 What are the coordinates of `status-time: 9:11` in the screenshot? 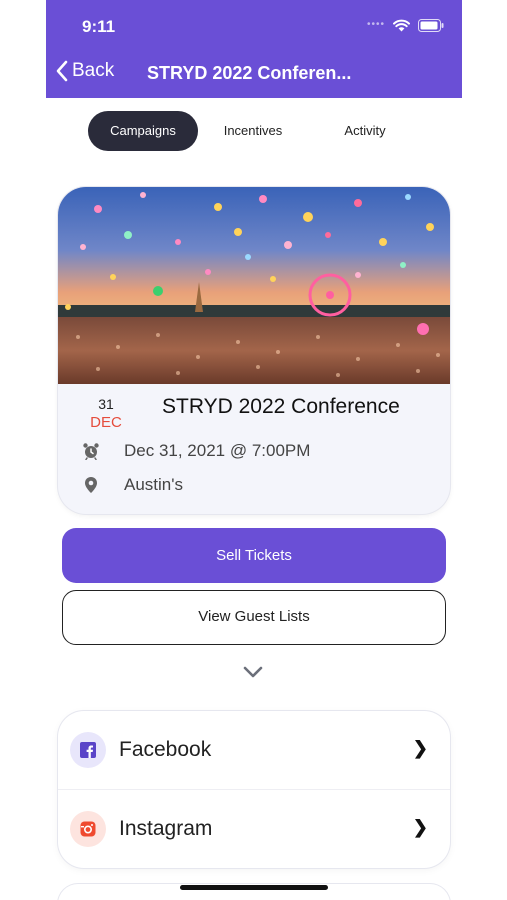 It's located at (99, 26).